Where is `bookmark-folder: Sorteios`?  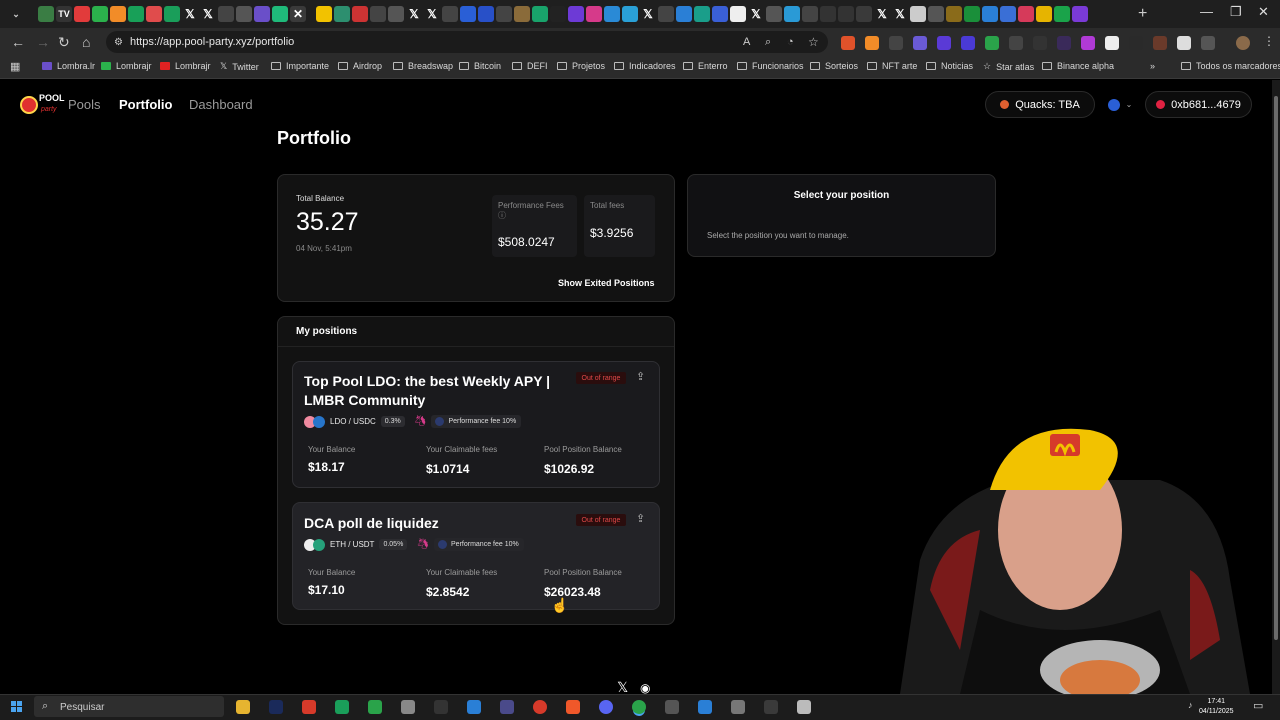
bookmark-folder: Sorteios is located at coordinates (834, 66).